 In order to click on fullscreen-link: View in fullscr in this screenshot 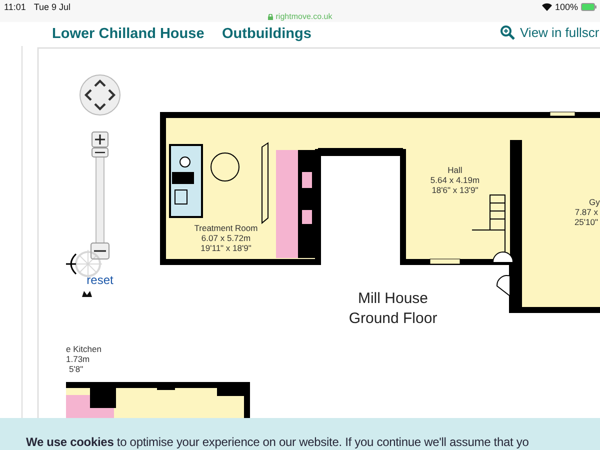, I will do `click(560, 32)`.